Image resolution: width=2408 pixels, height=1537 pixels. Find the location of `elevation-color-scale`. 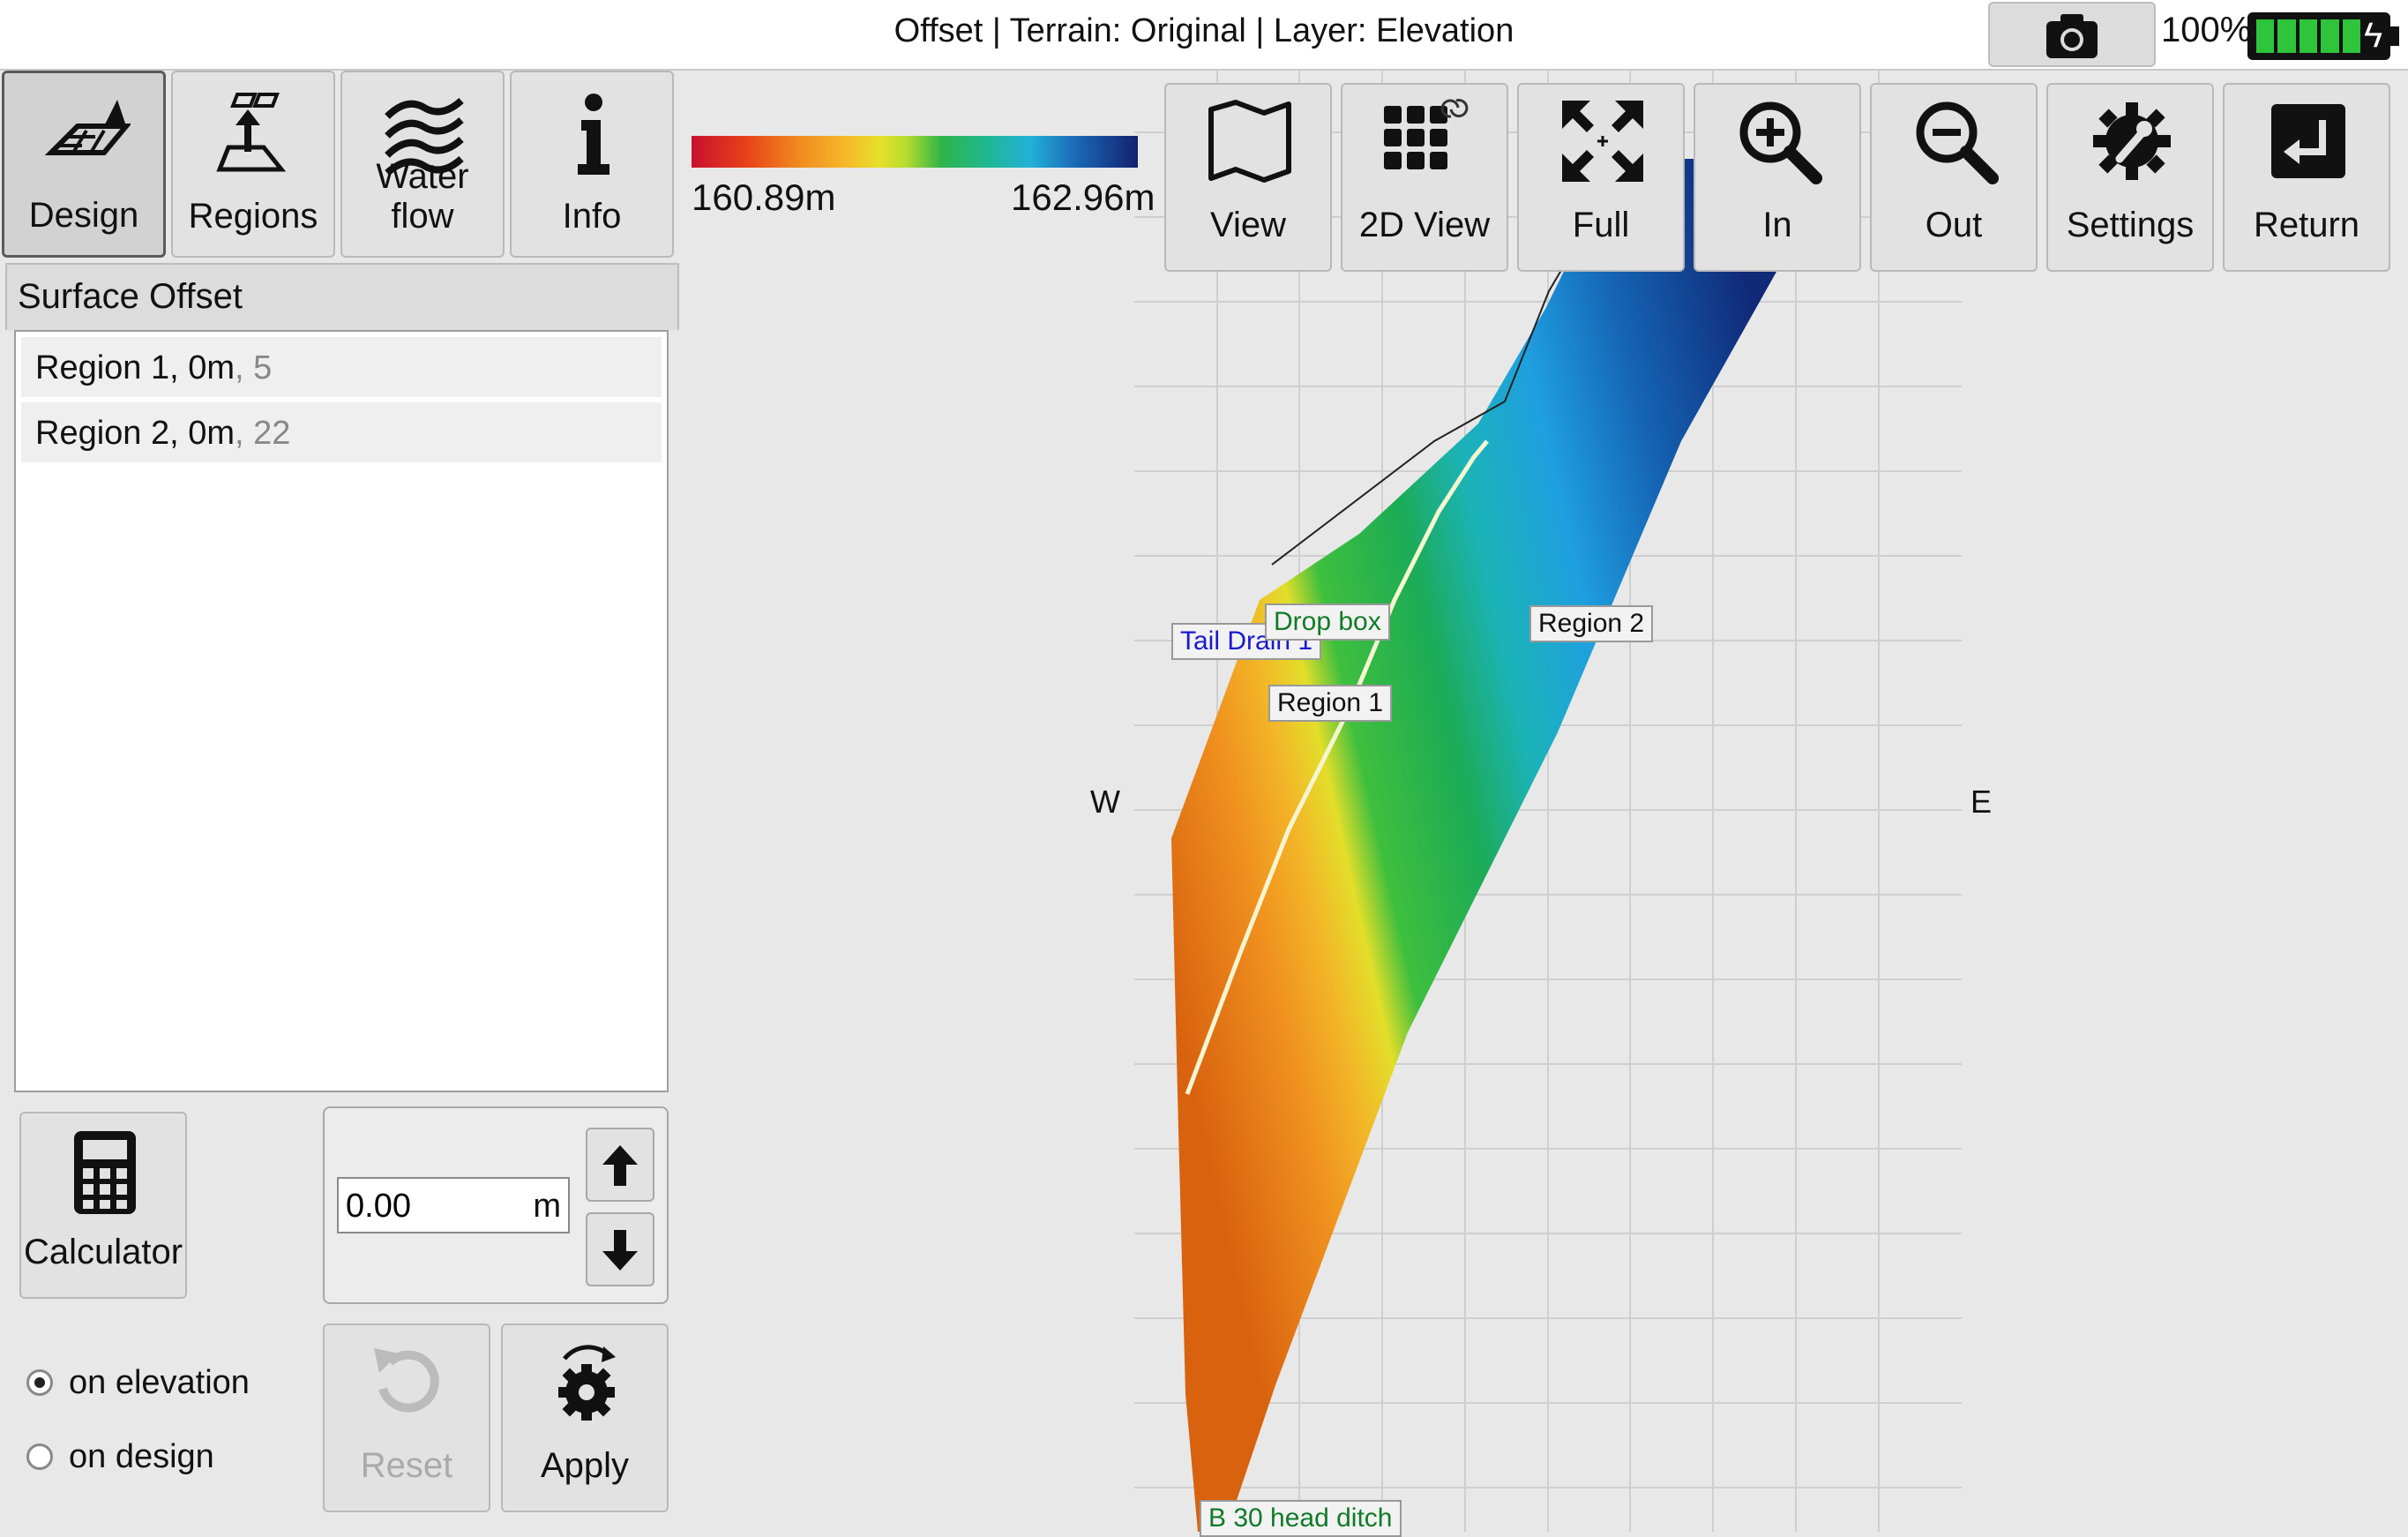

elevation-color-scale is located at coordinates (915, 152).